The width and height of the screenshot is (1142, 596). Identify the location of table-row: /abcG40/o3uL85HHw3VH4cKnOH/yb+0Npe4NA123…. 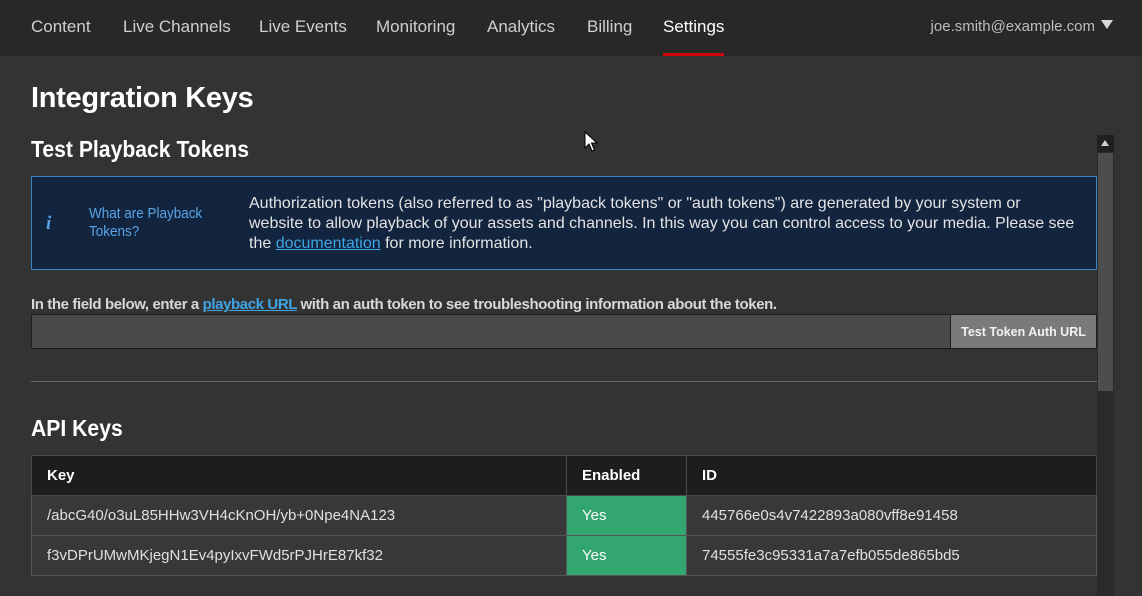
(564, 515).